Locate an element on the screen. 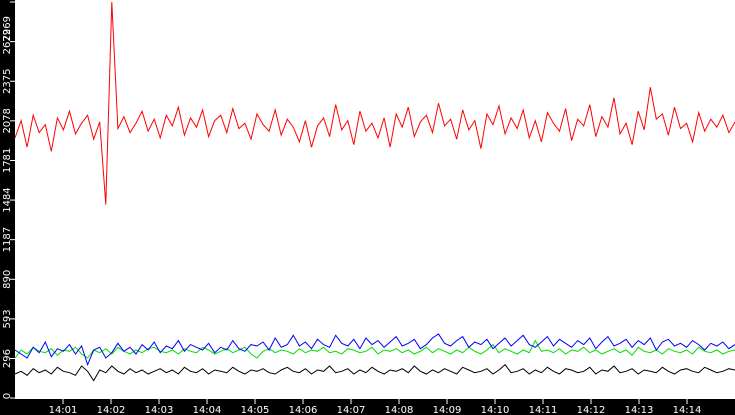 This screenshot has width=735, height=415. x-tick-label: 14:10 is located at coordinates (495, 410).